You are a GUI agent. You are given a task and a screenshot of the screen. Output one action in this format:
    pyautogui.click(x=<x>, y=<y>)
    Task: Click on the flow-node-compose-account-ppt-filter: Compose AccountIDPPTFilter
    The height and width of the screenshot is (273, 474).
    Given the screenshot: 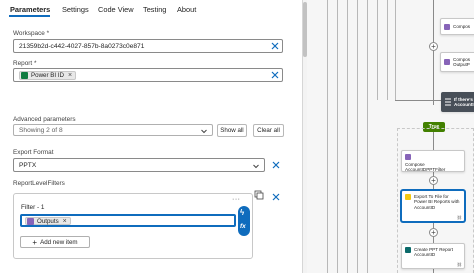 What is the action you would take?
    pyautogui.click(x=433, y=161)
    